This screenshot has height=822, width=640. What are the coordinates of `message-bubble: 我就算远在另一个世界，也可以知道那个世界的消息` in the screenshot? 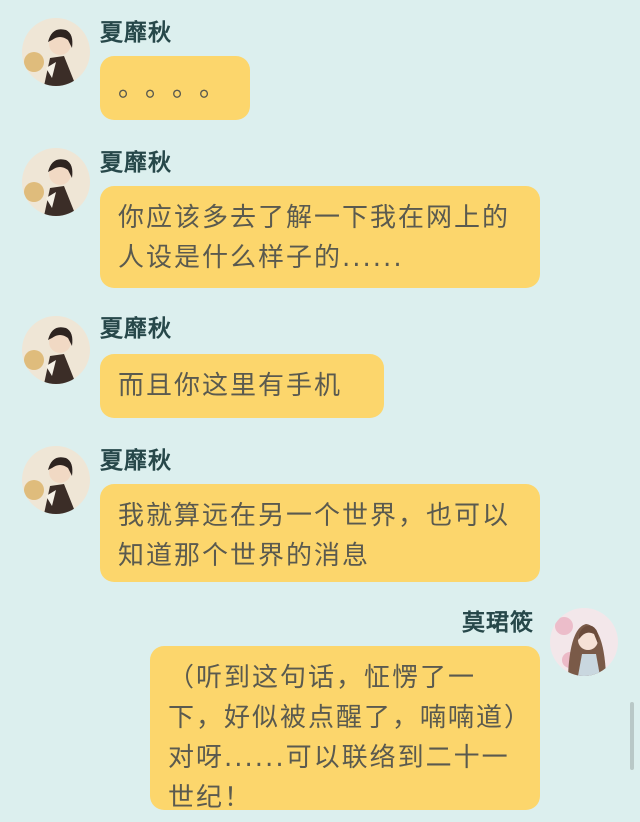 It's located at (320, 533).